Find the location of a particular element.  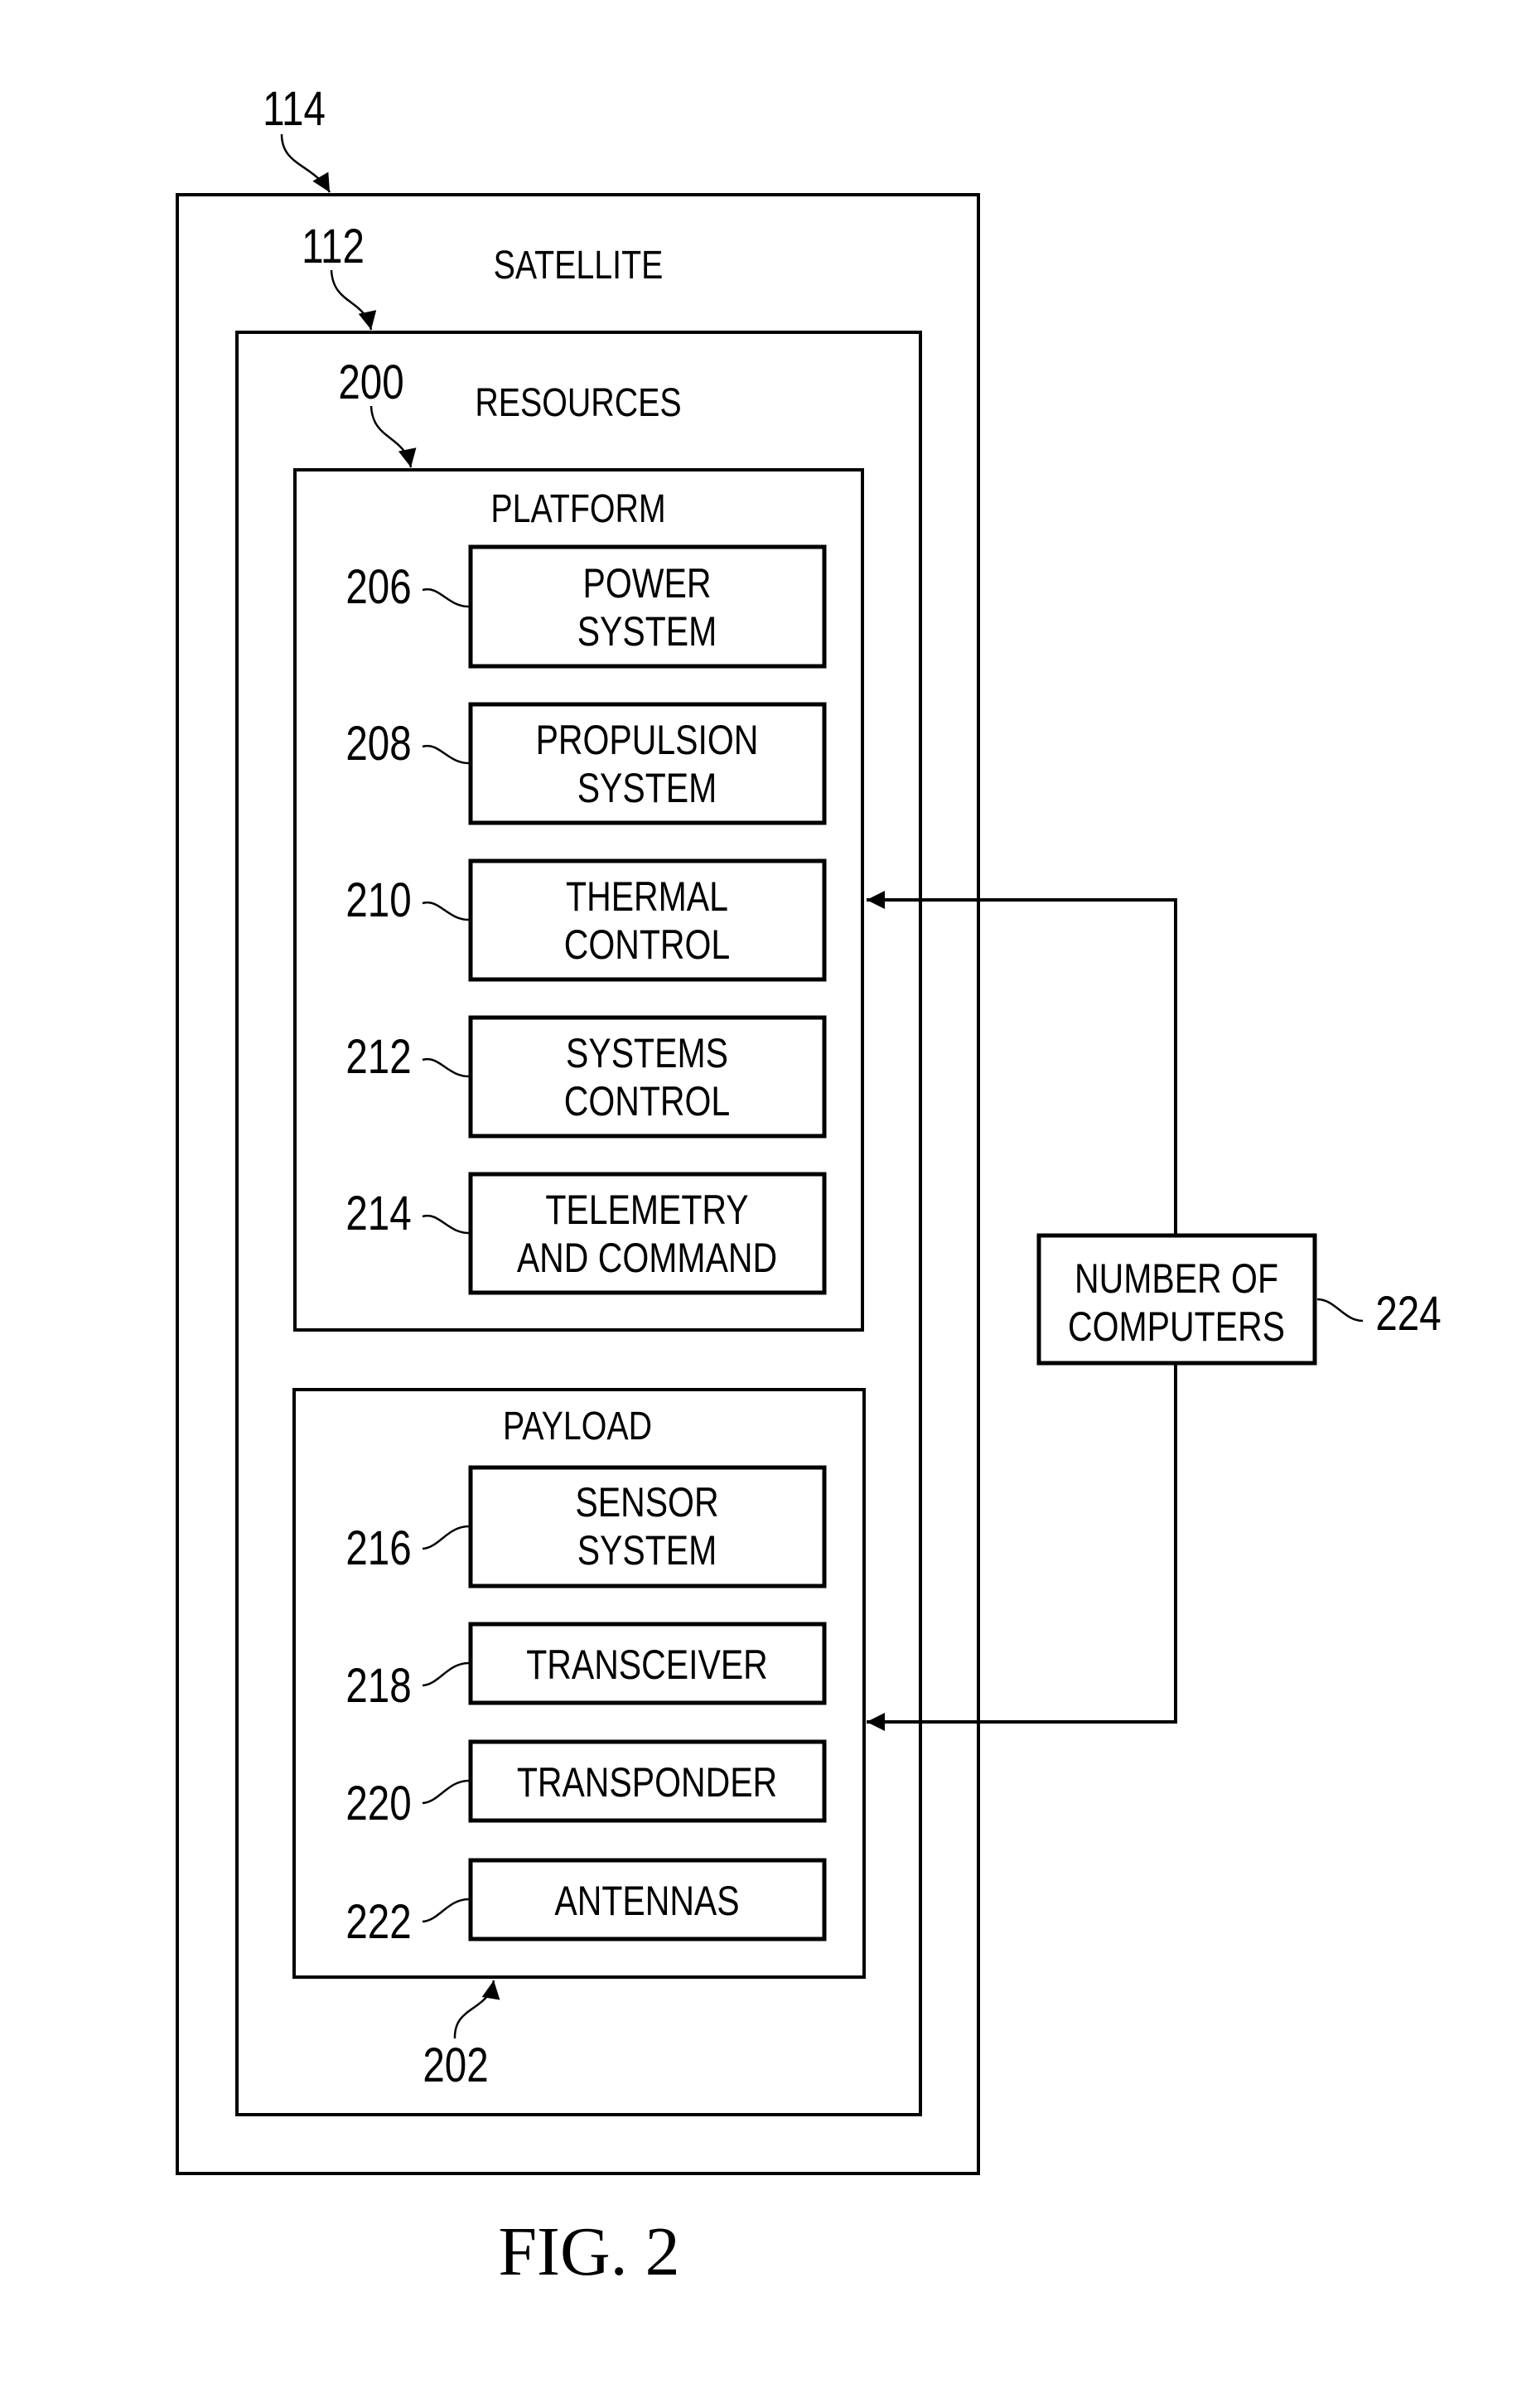

sensor-system-label-line2: SYSTEM is located at coordinates (647, 1551).